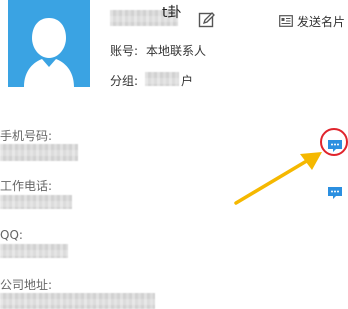  I want to click on card-icon, so click(286, 21).